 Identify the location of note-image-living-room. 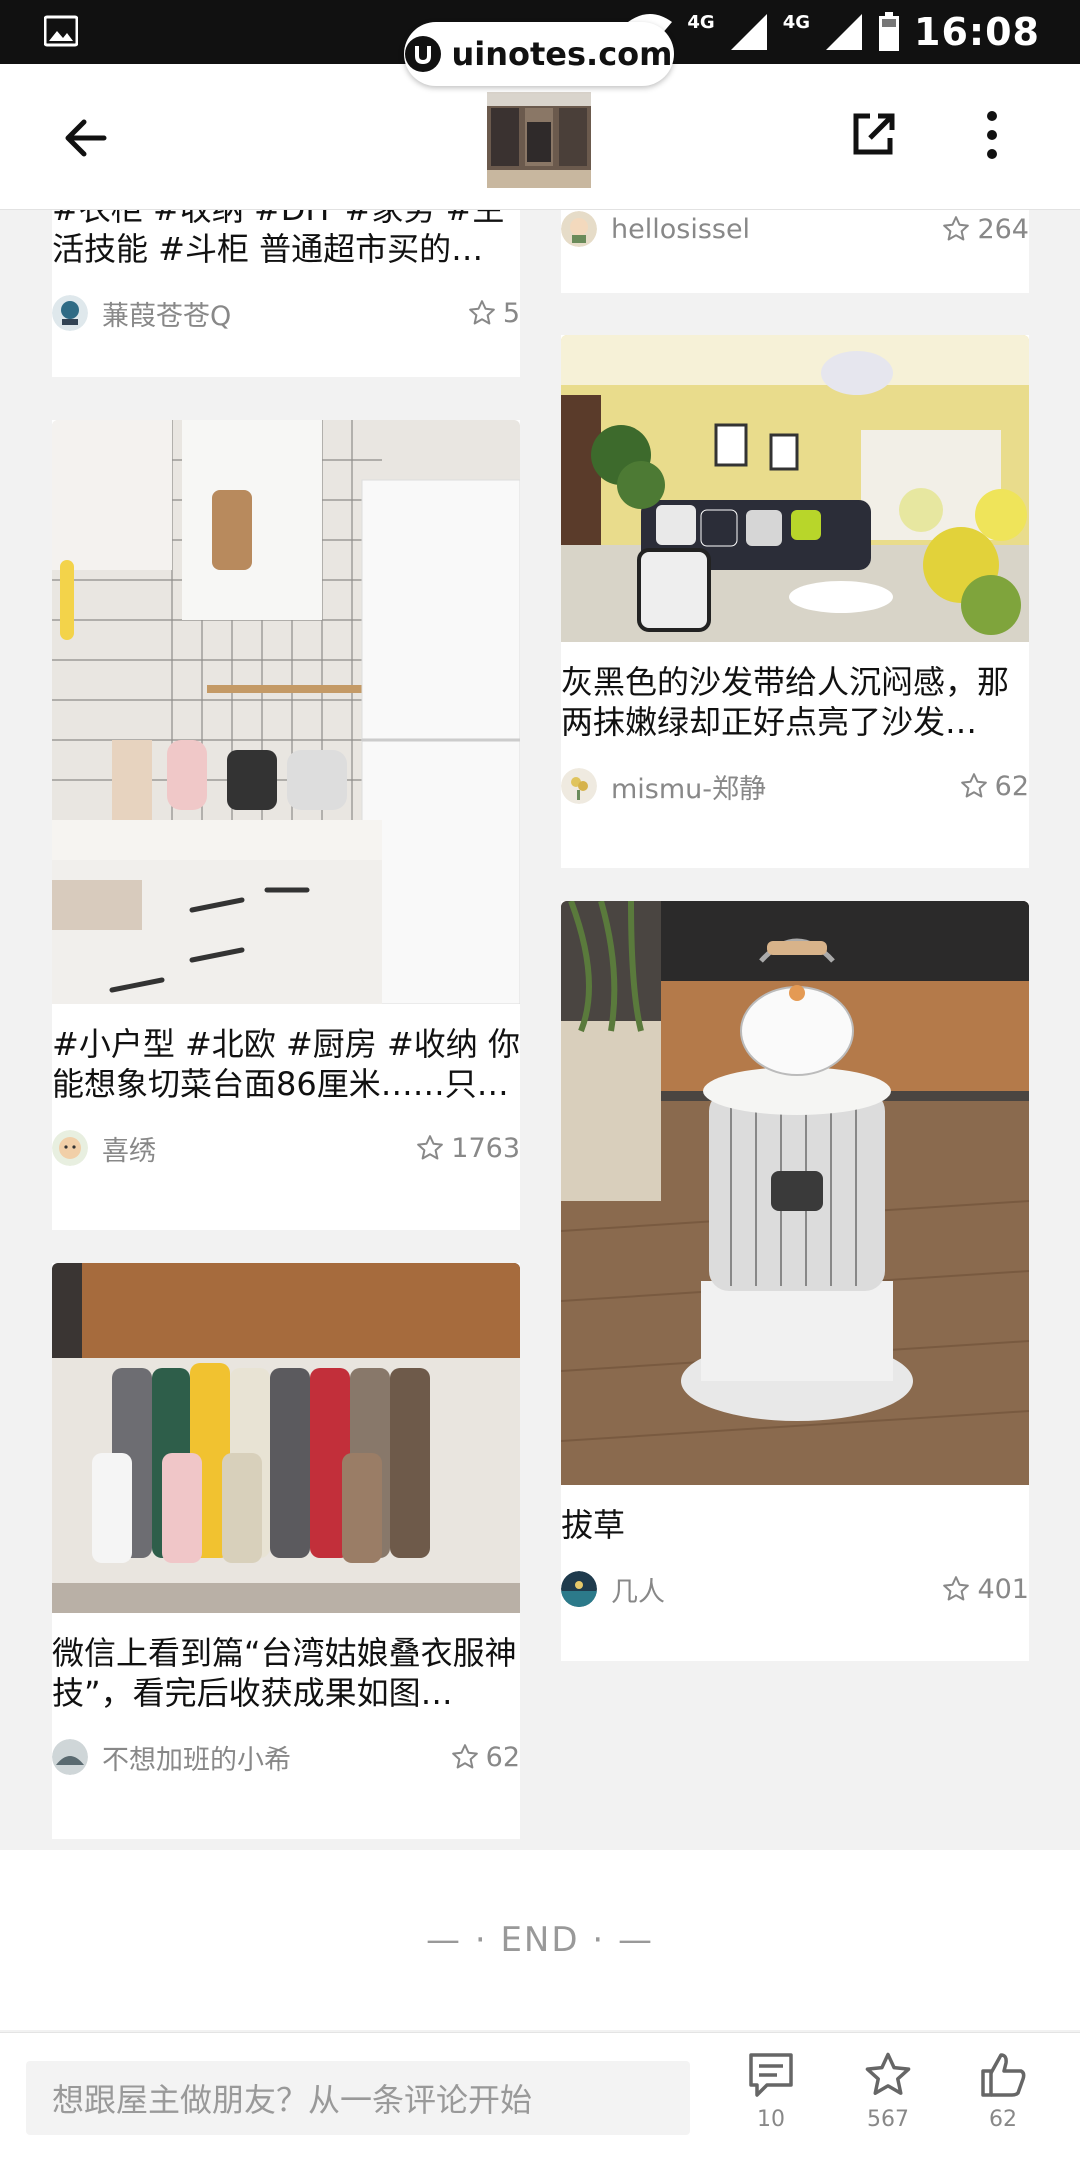
(795, 488).